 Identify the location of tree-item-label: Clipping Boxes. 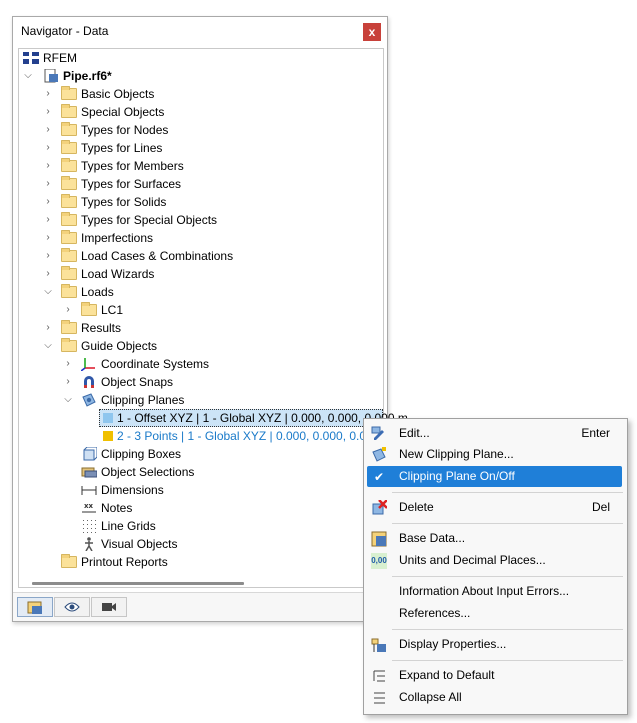
(141, 454).